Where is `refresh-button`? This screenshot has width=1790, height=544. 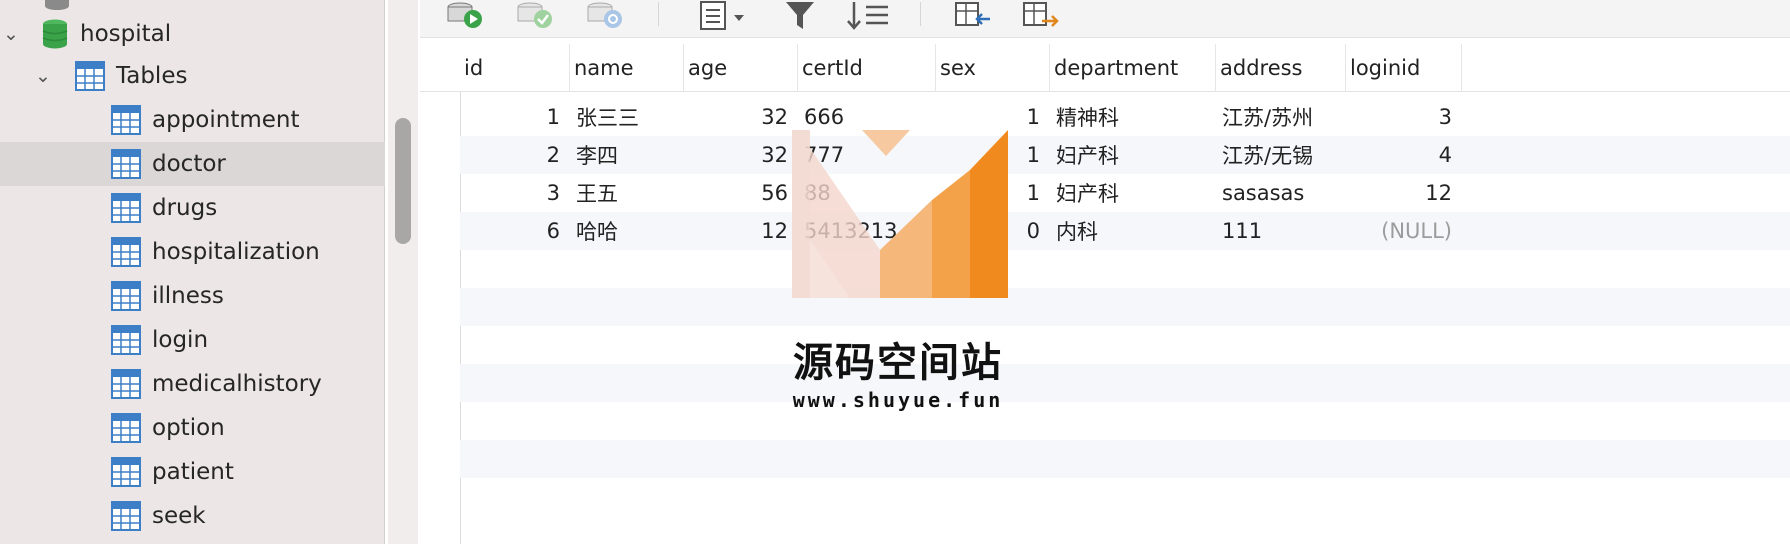 refresh-button is located at coordinates (606, 16).